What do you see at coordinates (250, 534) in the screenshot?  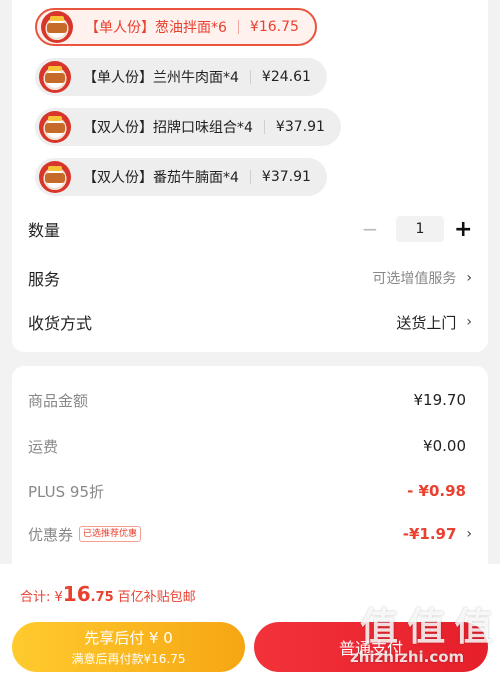 I see `coupon-row: 优惠券 已选推荐优惠 -¥1.97 ›` at bounding box center [250, 534].